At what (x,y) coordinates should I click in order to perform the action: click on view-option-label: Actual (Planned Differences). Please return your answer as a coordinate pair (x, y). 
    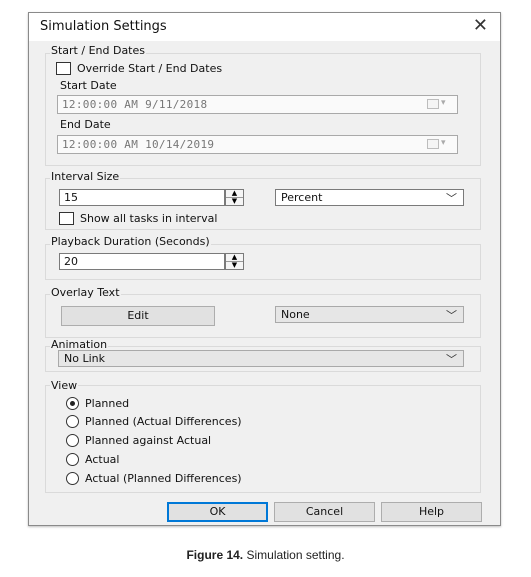
    Looking at the image, I should click on (163, 478).